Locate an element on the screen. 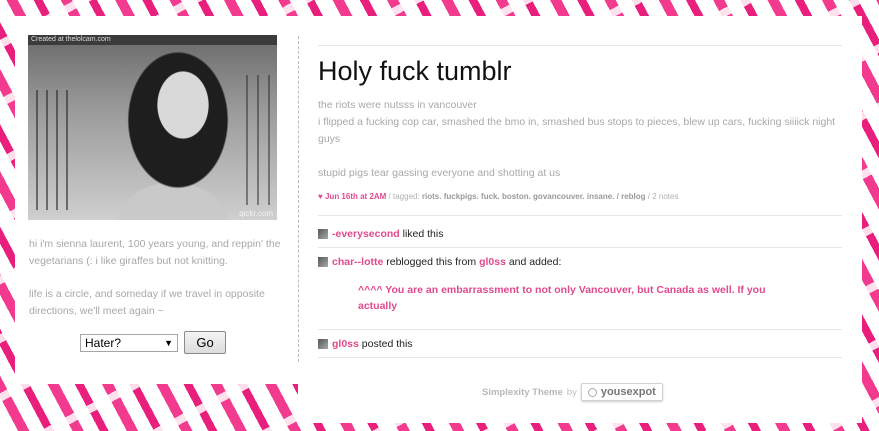 The image size is (879, 431). hater-select: Hater? ▼ is located at coordinates (129, 342).